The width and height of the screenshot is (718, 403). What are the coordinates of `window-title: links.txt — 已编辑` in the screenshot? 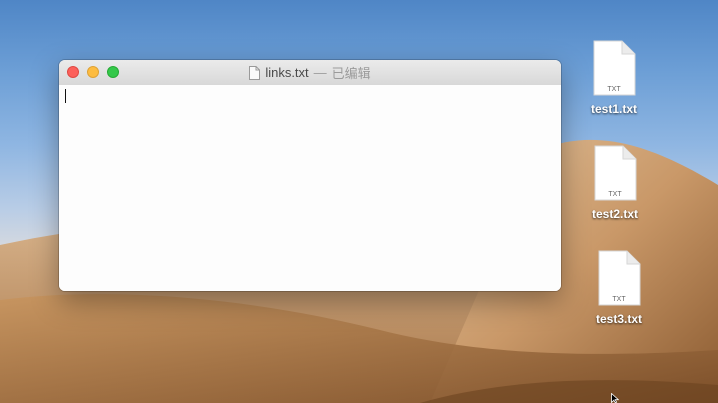 It's located at (310, 72).